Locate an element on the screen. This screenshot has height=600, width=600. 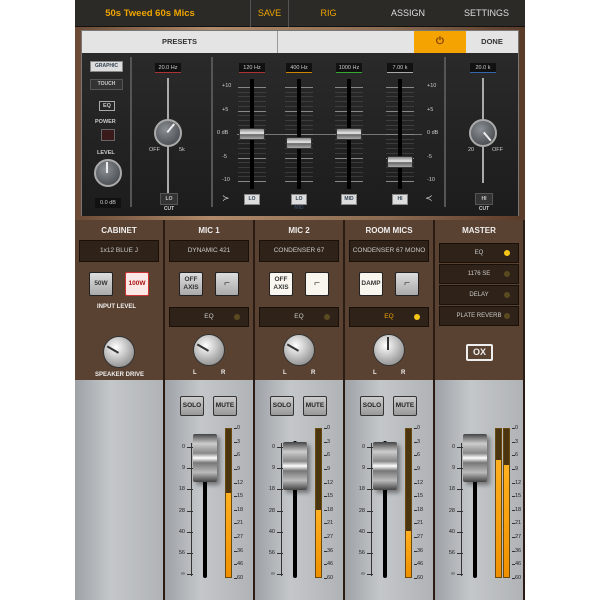
band-button: HI is located at coordinates (400, 199).